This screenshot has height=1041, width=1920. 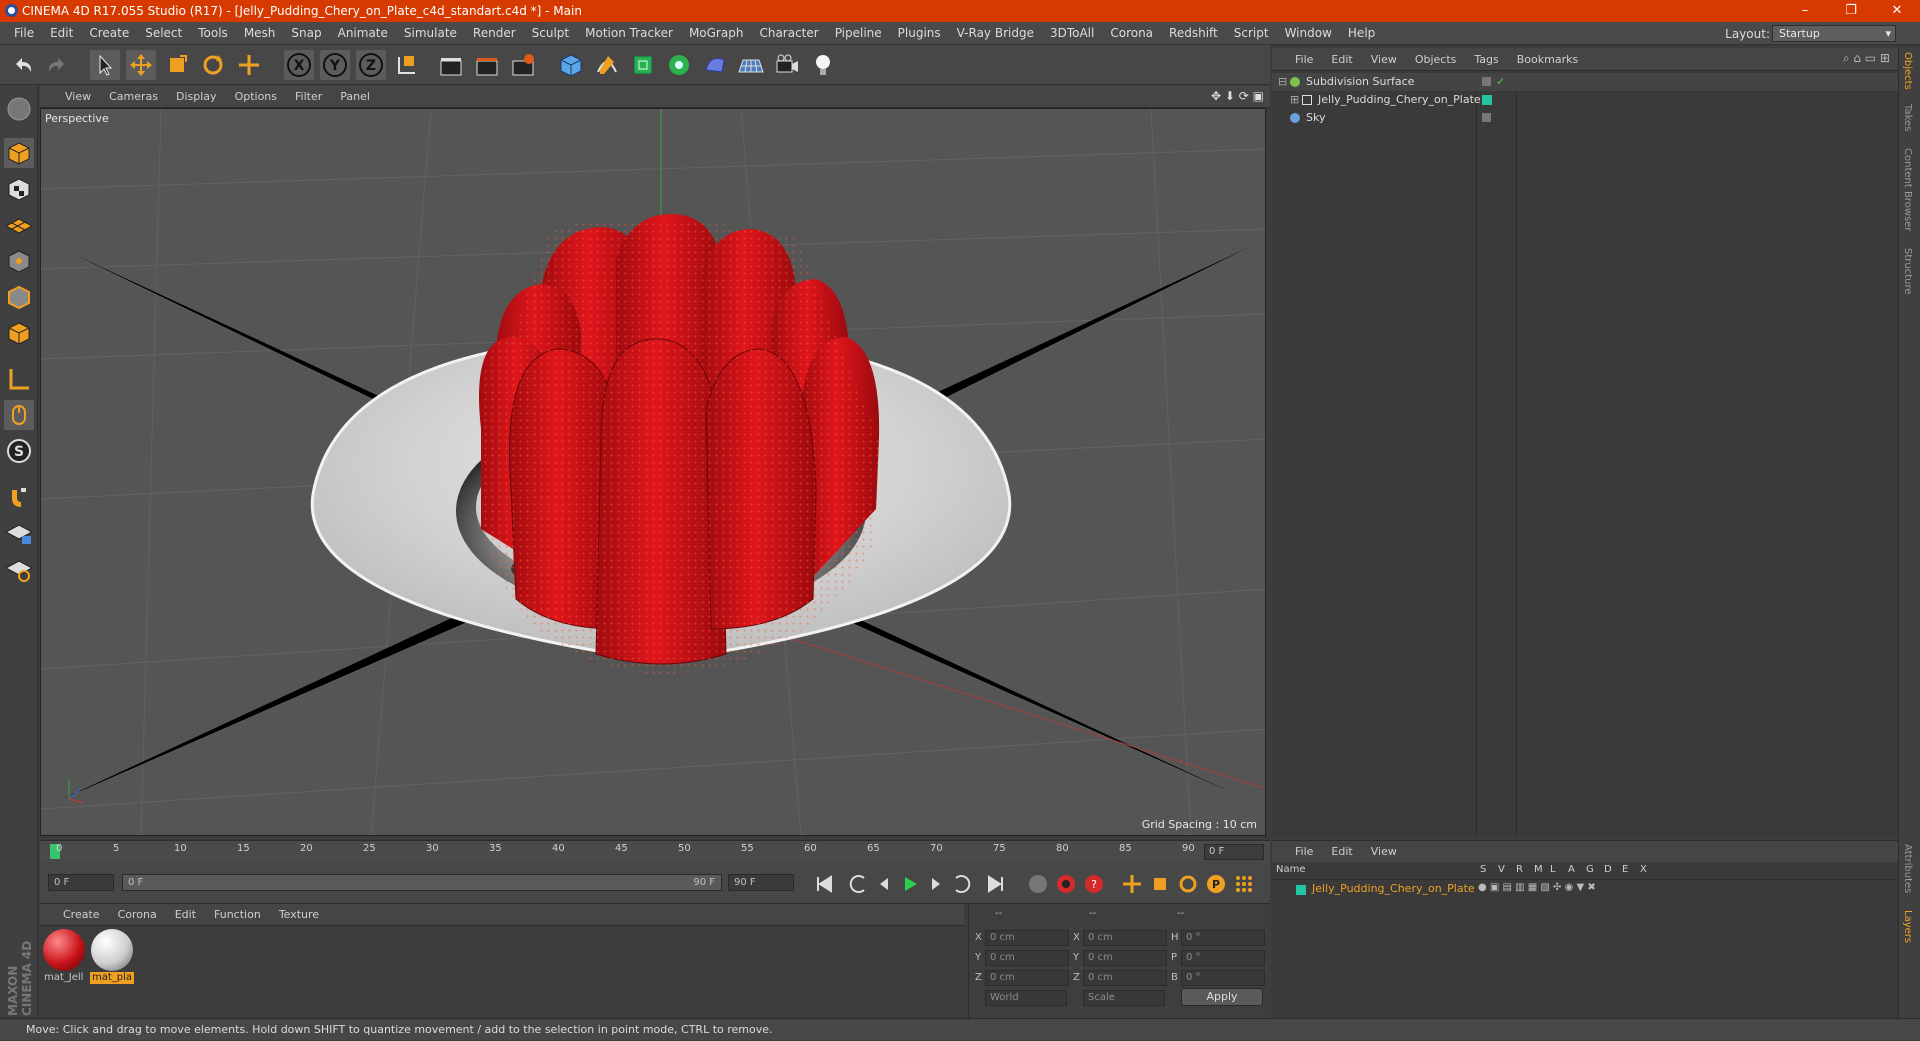 What do you see at coordinates (185, 914) in the screenshot?
I see `material-menu-edit: Edit` at bounding box center [185, 914].